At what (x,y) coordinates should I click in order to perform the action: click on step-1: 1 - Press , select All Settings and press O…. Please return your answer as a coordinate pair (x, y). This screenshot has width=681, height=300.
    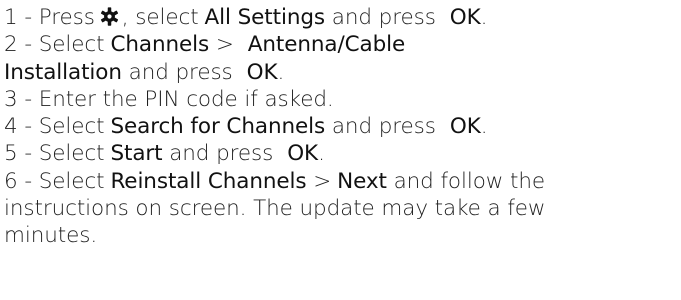
    Looking at the image, I should click on (341, 17).